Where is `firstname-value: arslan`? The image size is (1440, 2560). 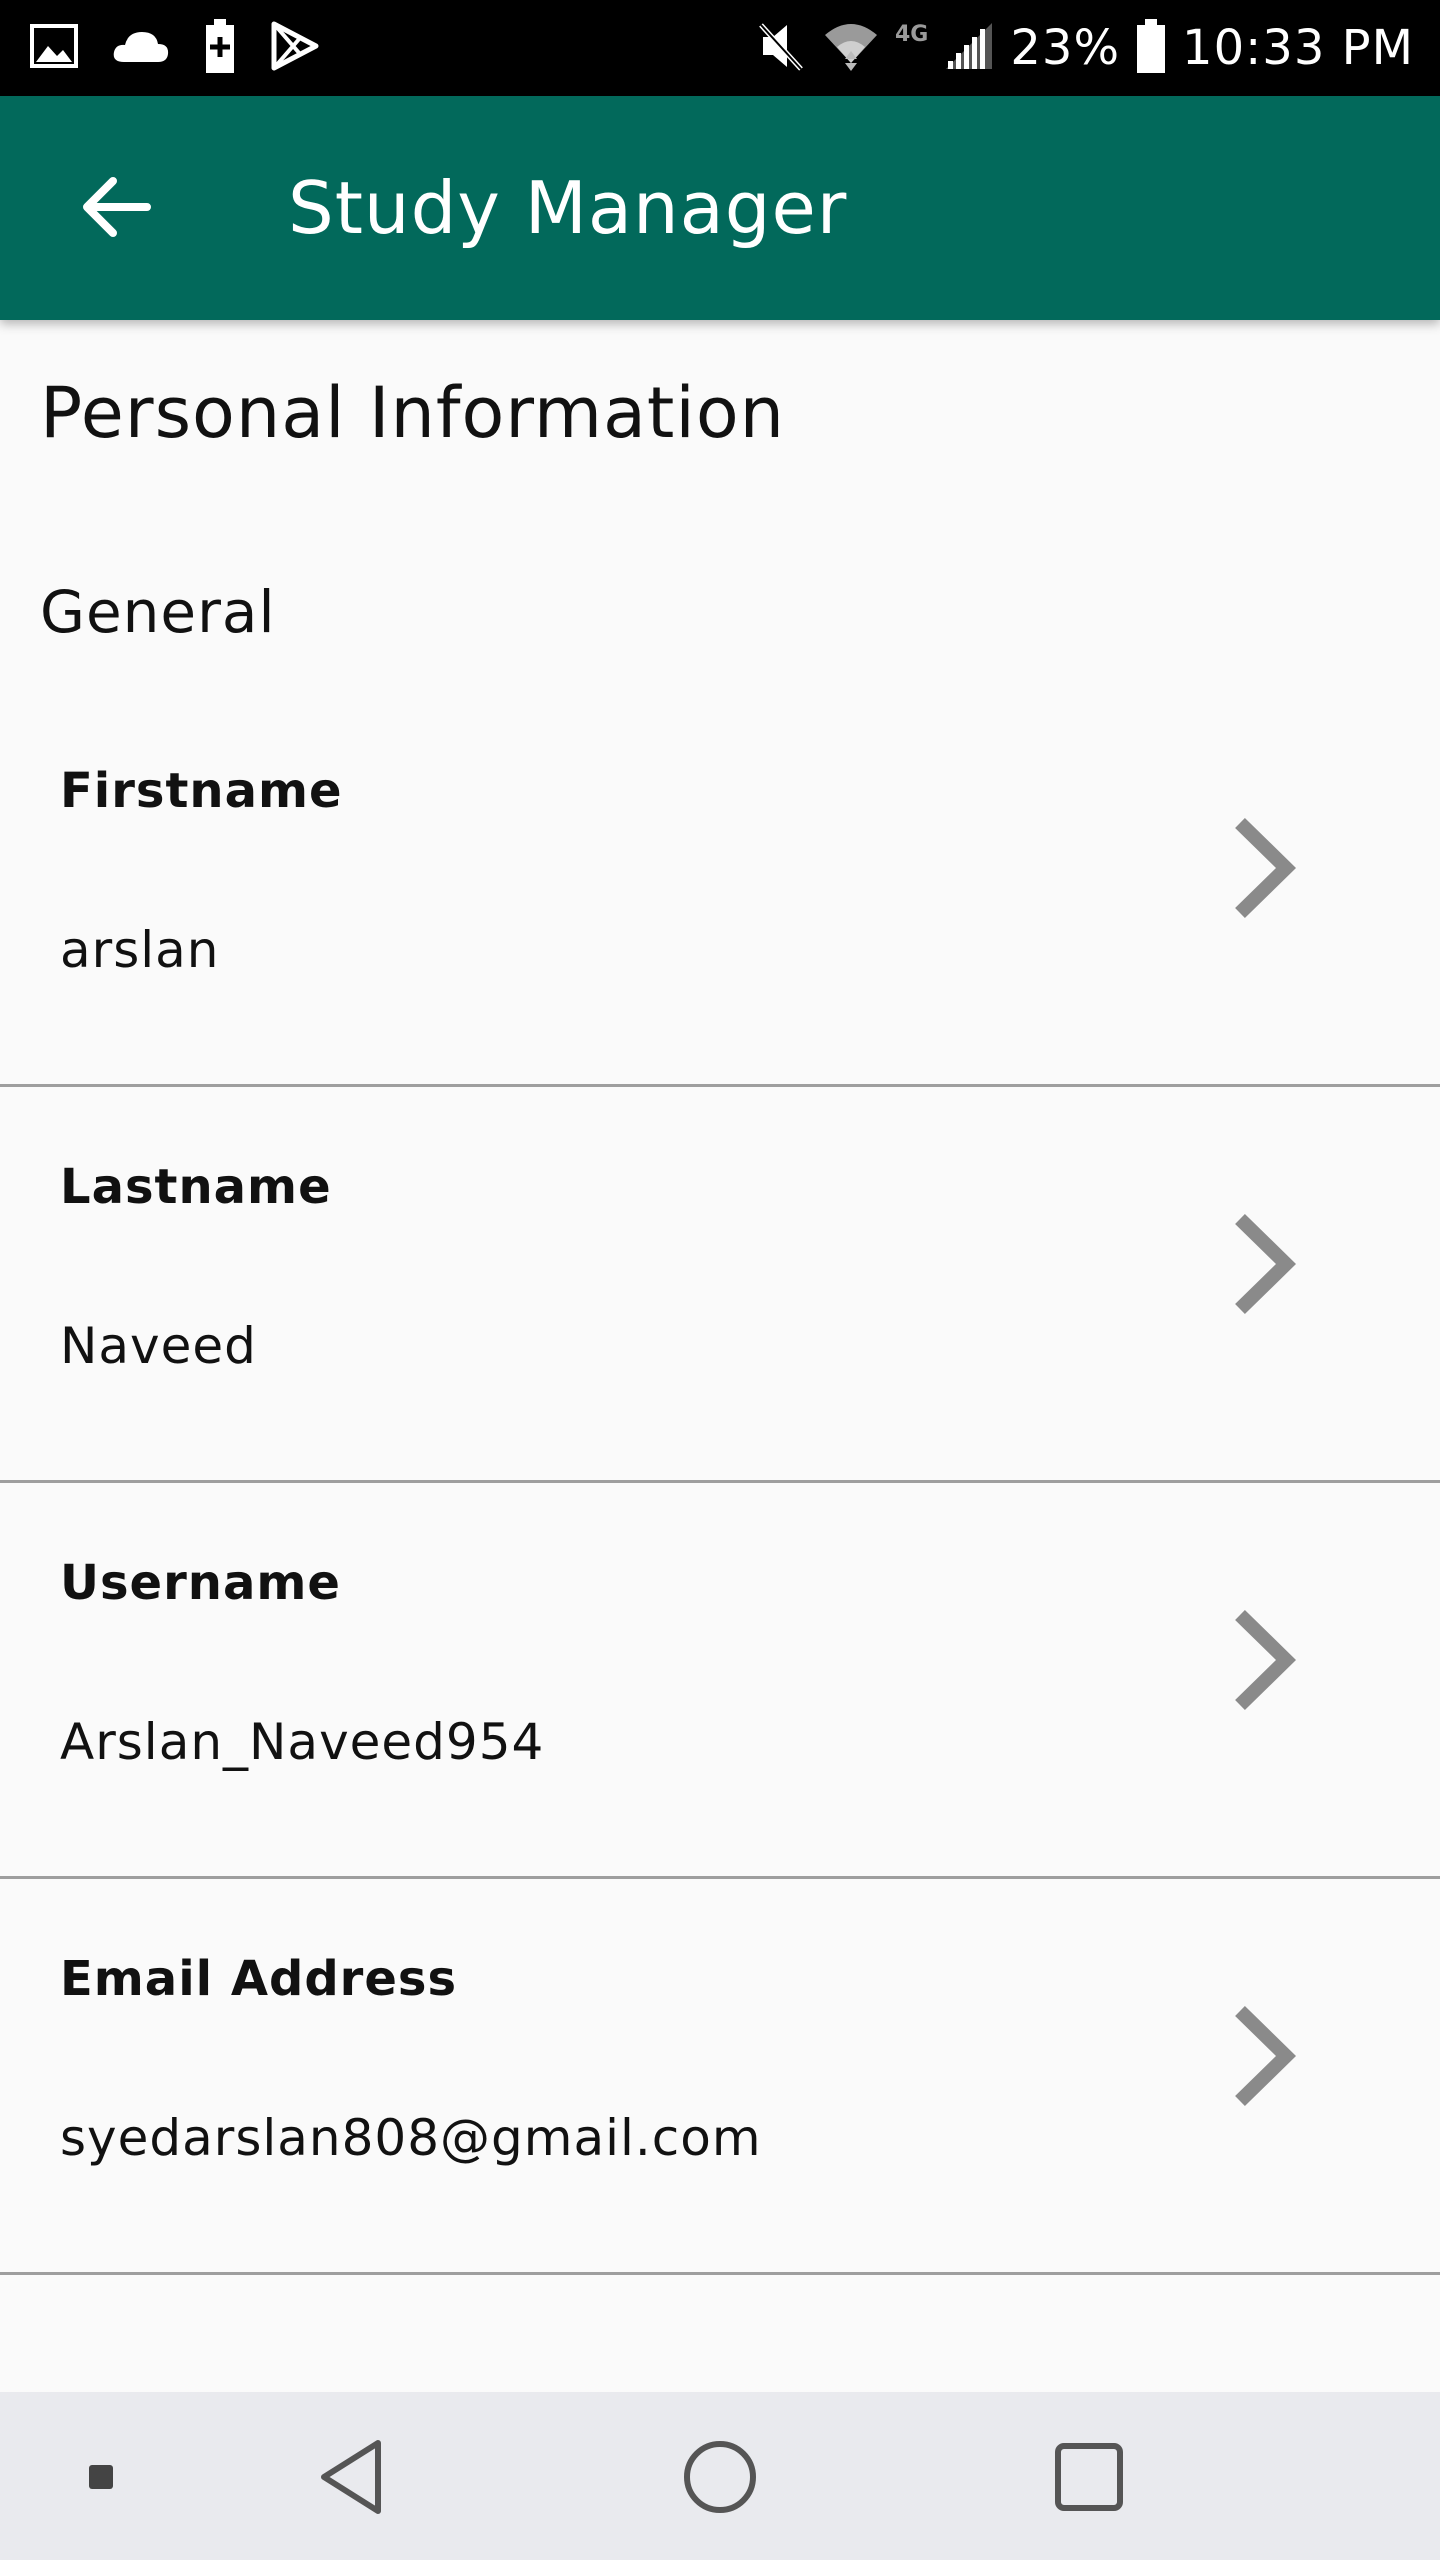
firstname-value: arslan is located at coordinates (140, 950).